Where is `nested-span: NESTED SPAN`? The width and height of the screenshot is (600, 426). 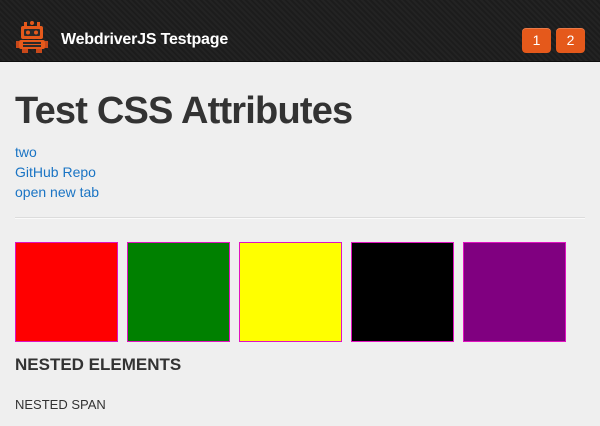
nested-span: NESTED SPAN is located at coordinates (60, 404).